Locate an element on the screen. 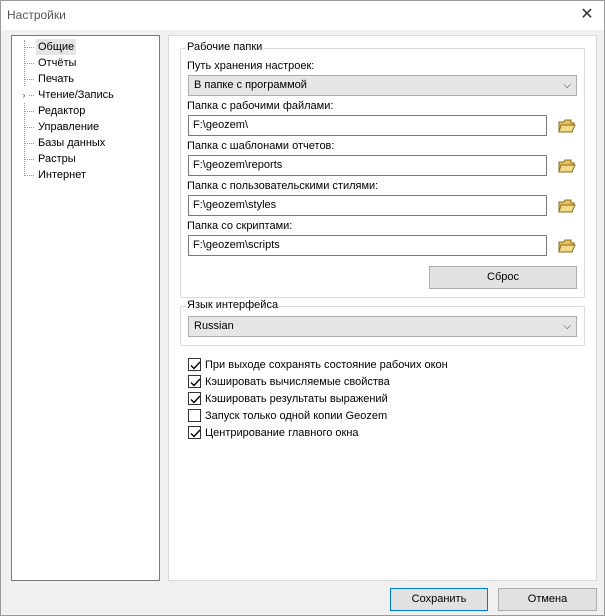 The width and height of the screenshot is (605, 616). tree-item-management: Управление is located at coordinates (82, 127).